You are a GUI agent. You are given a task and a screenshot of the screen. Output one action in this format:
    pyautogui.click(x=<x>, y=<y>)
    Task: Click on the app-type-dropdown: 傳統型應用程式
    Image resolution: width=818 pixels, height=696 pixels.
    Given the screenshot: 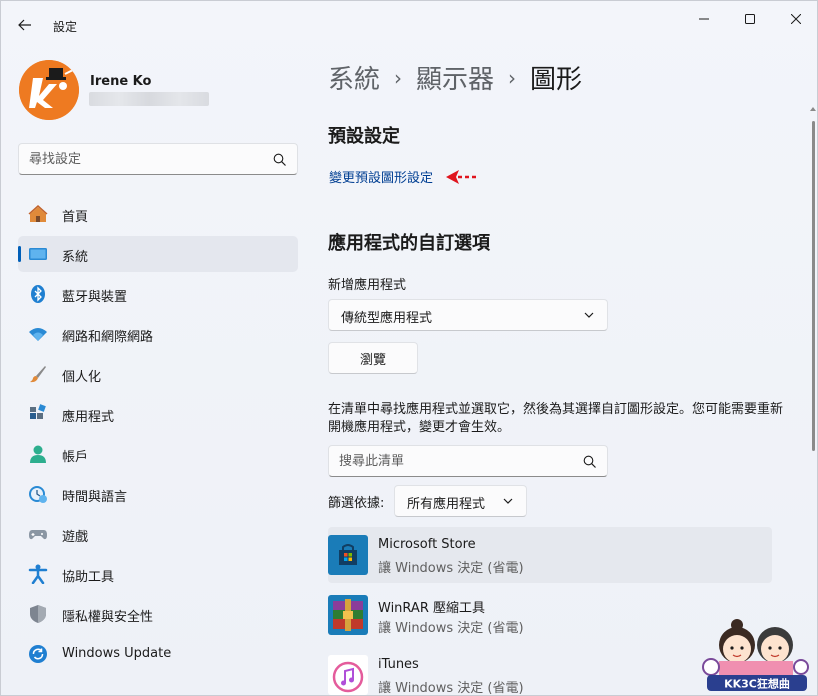 What is the action you would take?
    pyautogui.click(x=468, y=315)
    